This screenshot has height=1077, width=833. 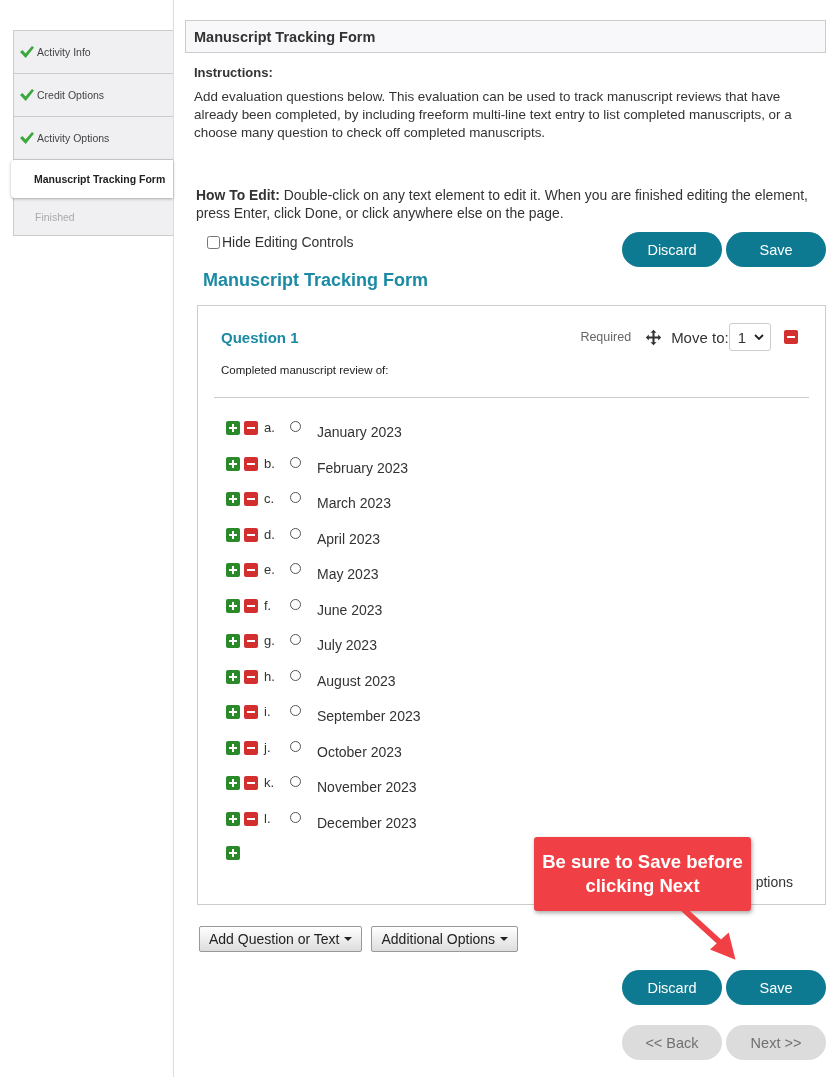 What do you see at coordinates (759, 337) in the screenshot?
I see `chevron-icon` at bounding box center [759, 337].